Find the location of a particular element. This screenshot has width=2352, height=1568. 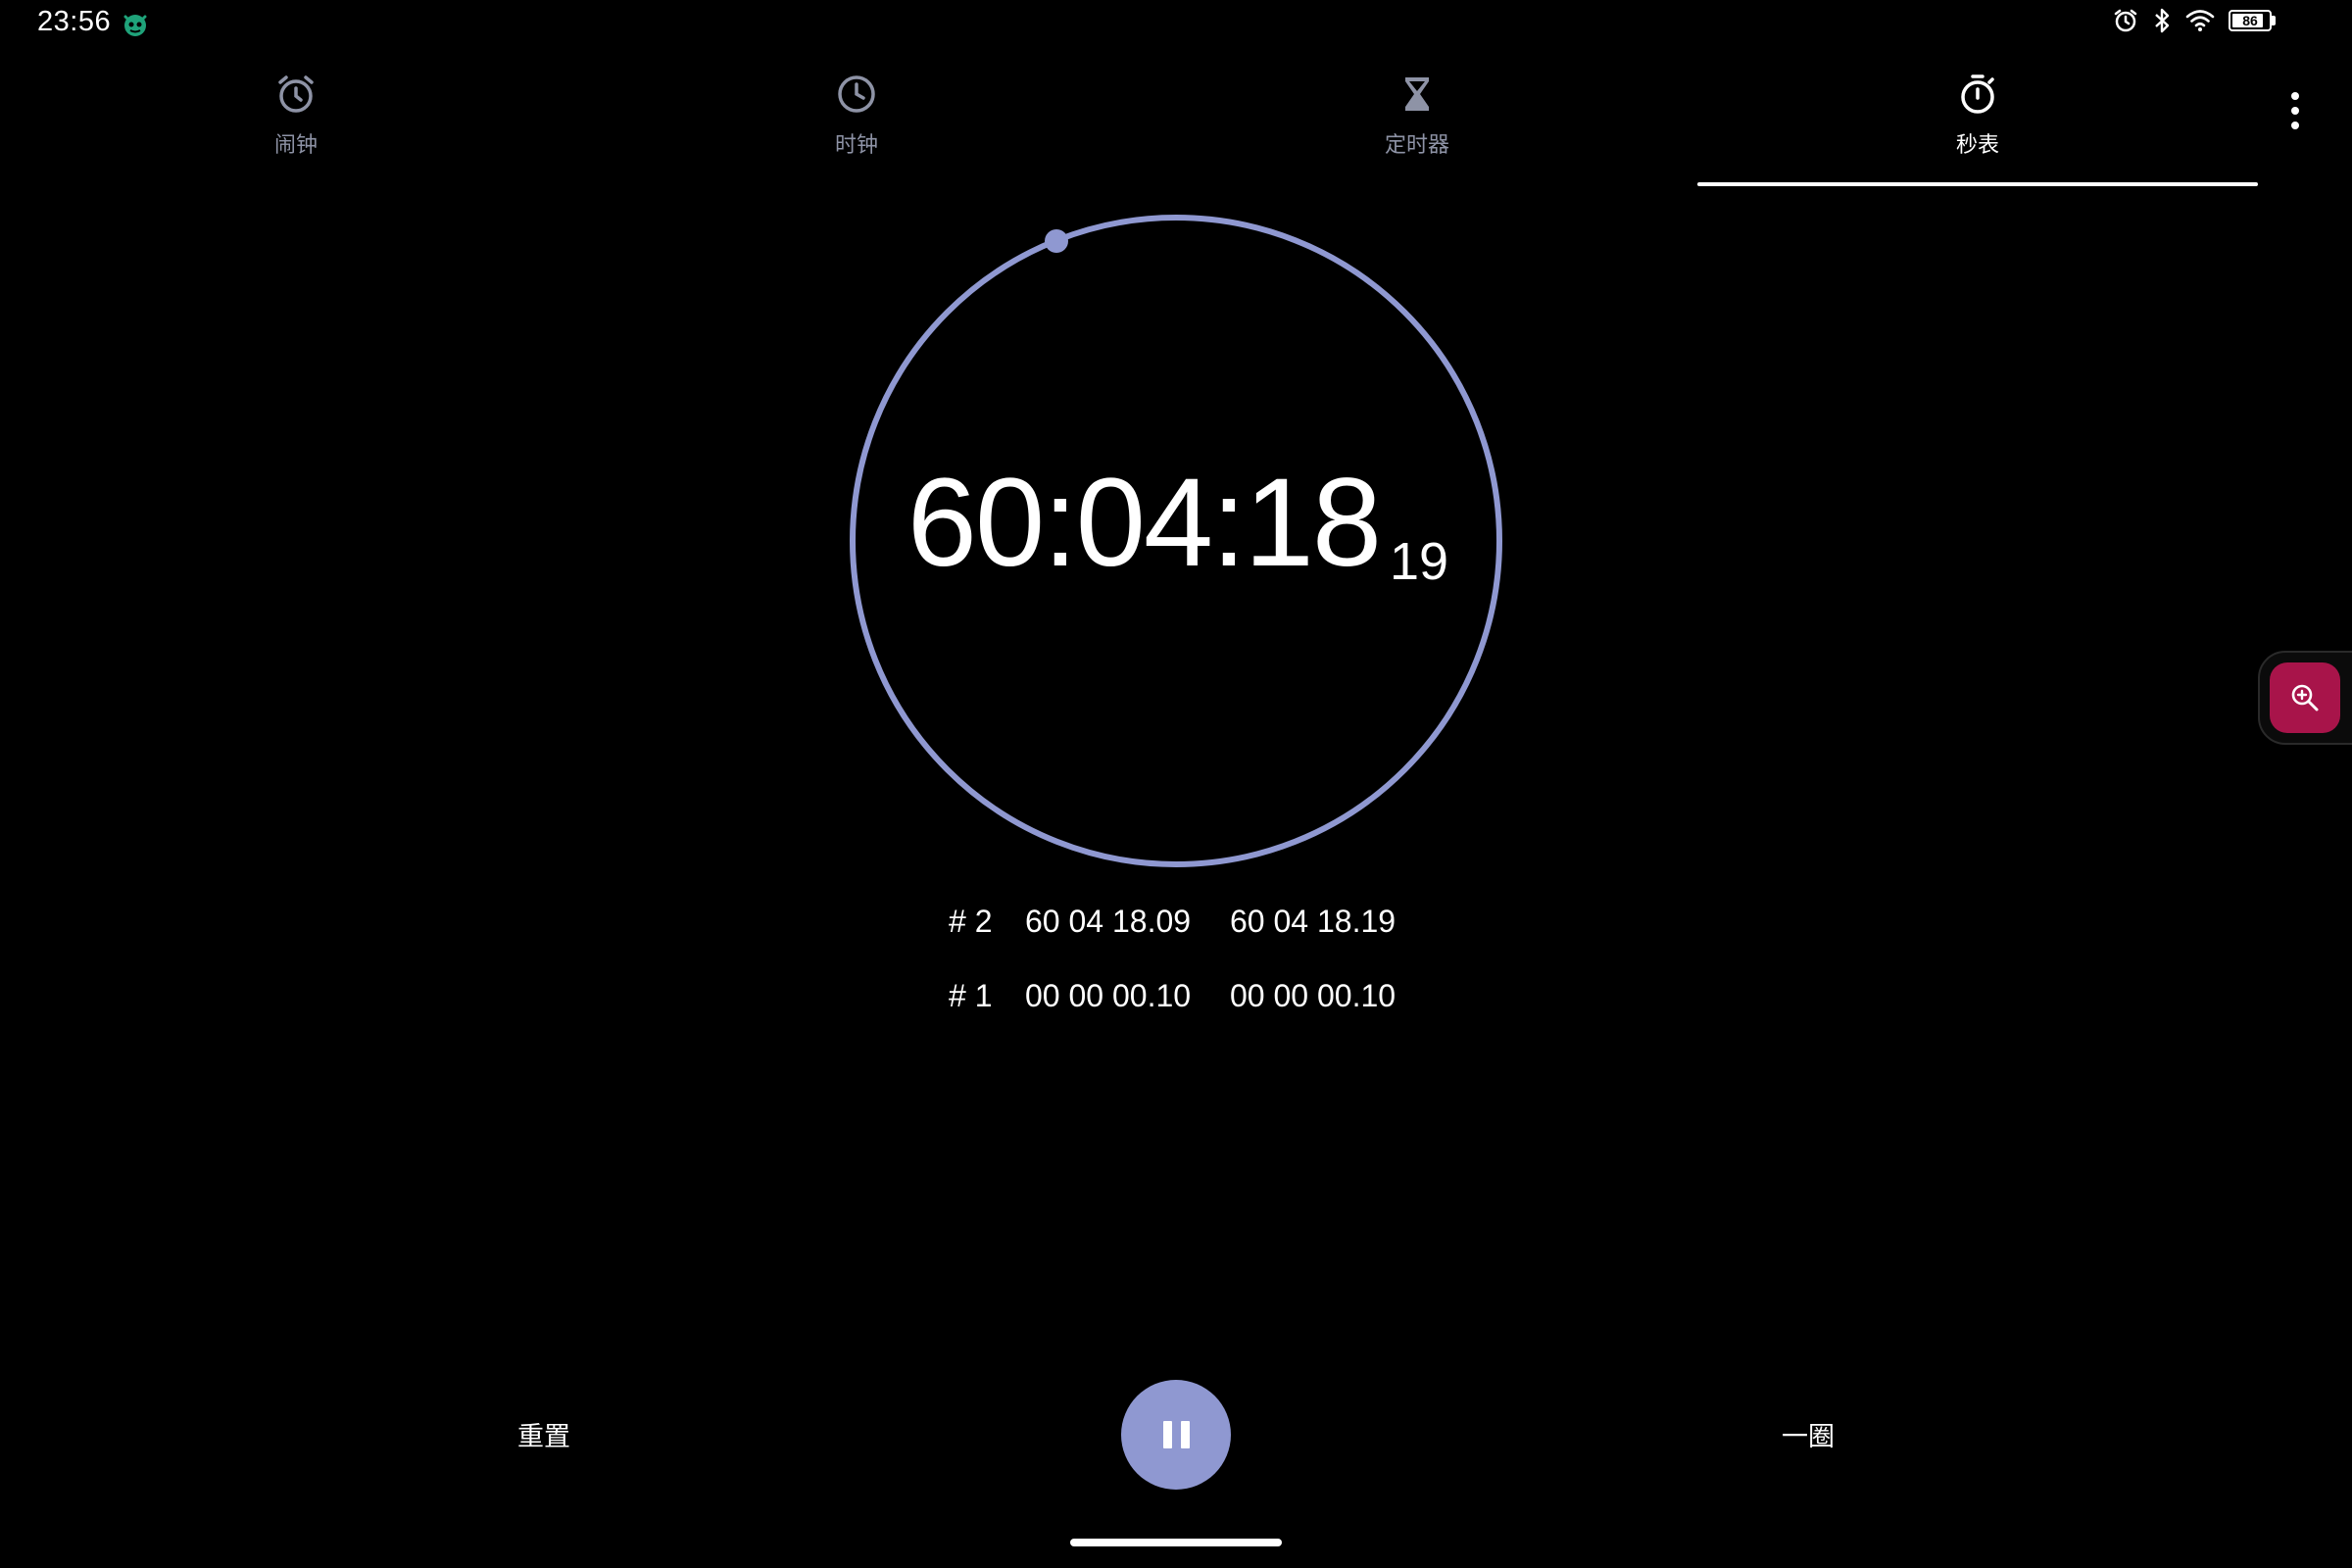

lap-total-time: 00 00 00.10 is located at coordinates (1313, 995).